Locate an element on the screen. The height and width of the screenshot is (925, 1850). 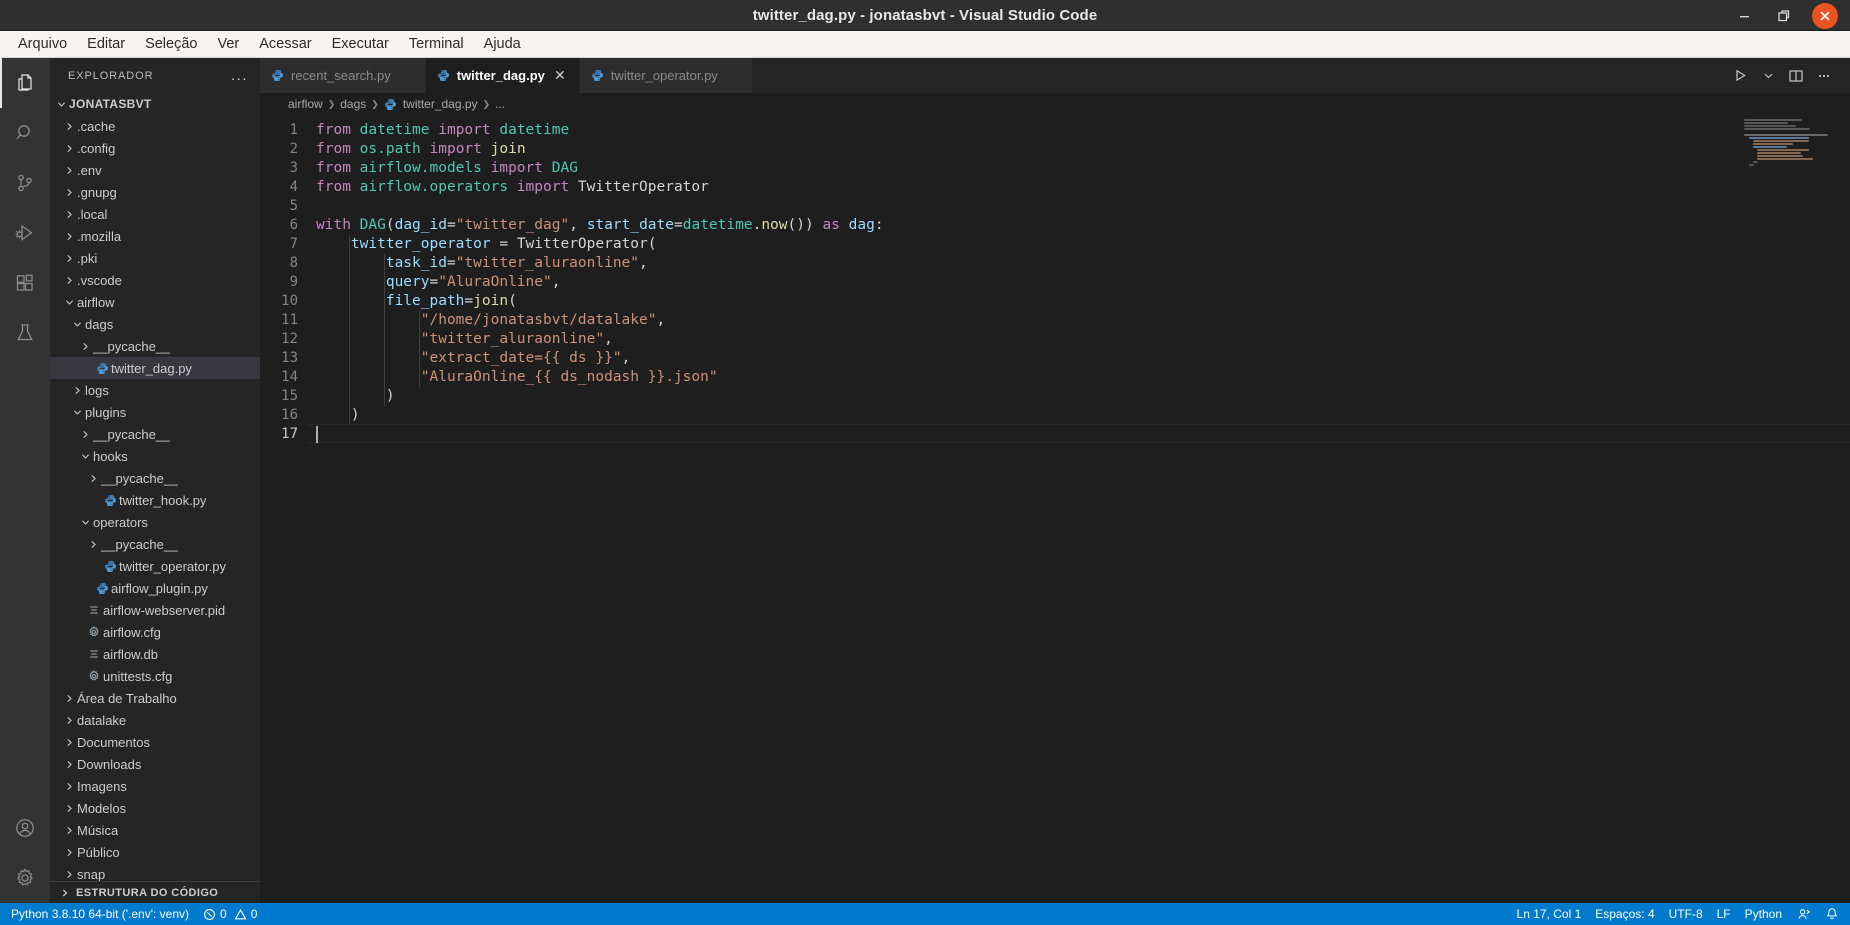
tree-row: Imagens is located at coordinates (155, 786).